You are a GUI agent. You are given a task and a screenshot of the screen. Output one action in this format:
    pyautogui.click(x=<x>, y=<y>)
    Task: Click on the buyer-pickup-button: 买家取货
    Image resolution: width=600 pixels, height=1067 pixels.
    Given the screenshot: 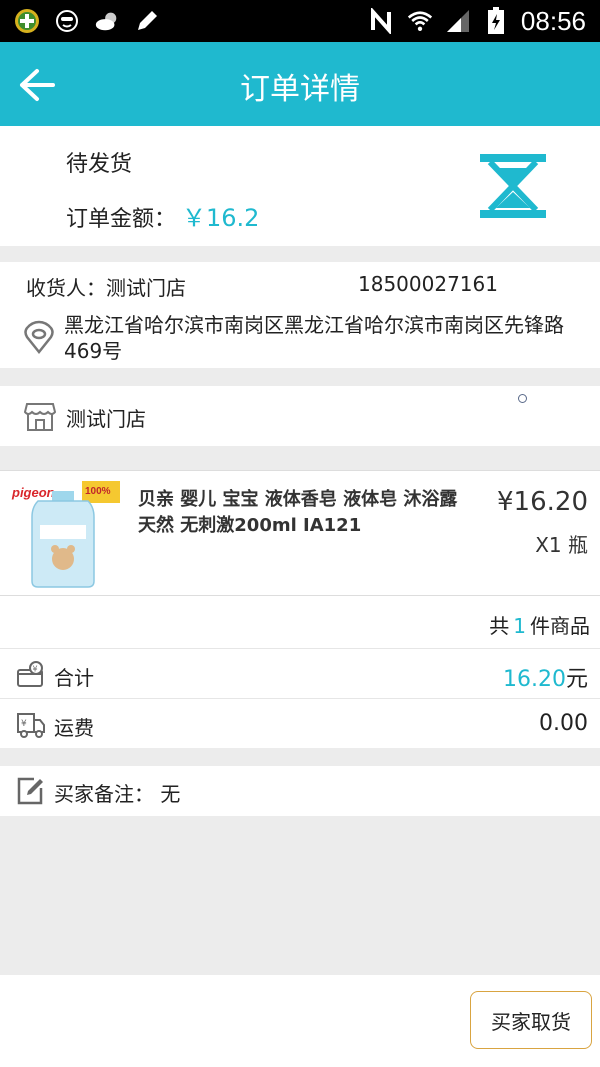 What is the action you would take?
    pyautogui.click(x=531, y=1020)
    